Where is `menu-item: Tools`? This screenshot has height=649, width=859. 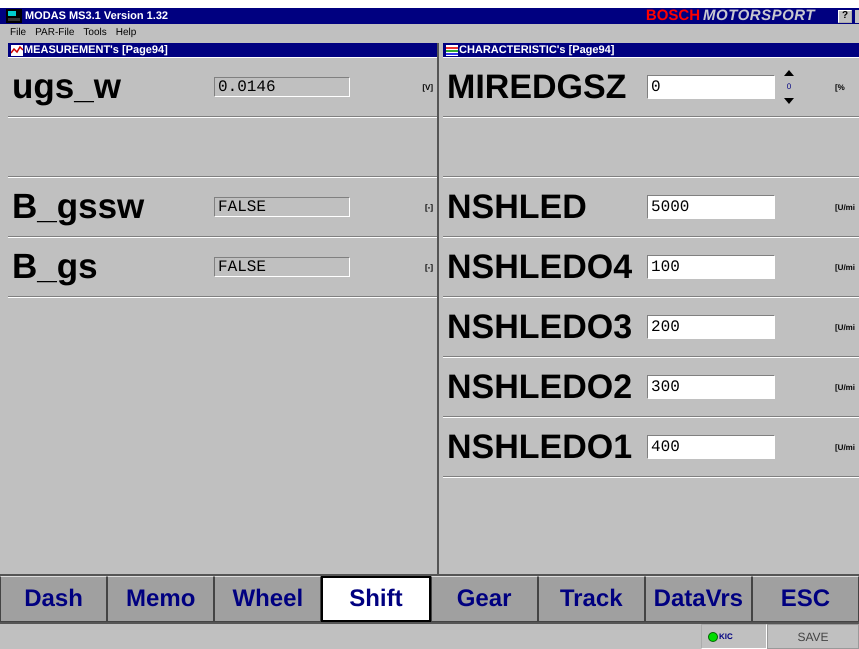
menu-item: Tools is located at coordinates (95, 32).